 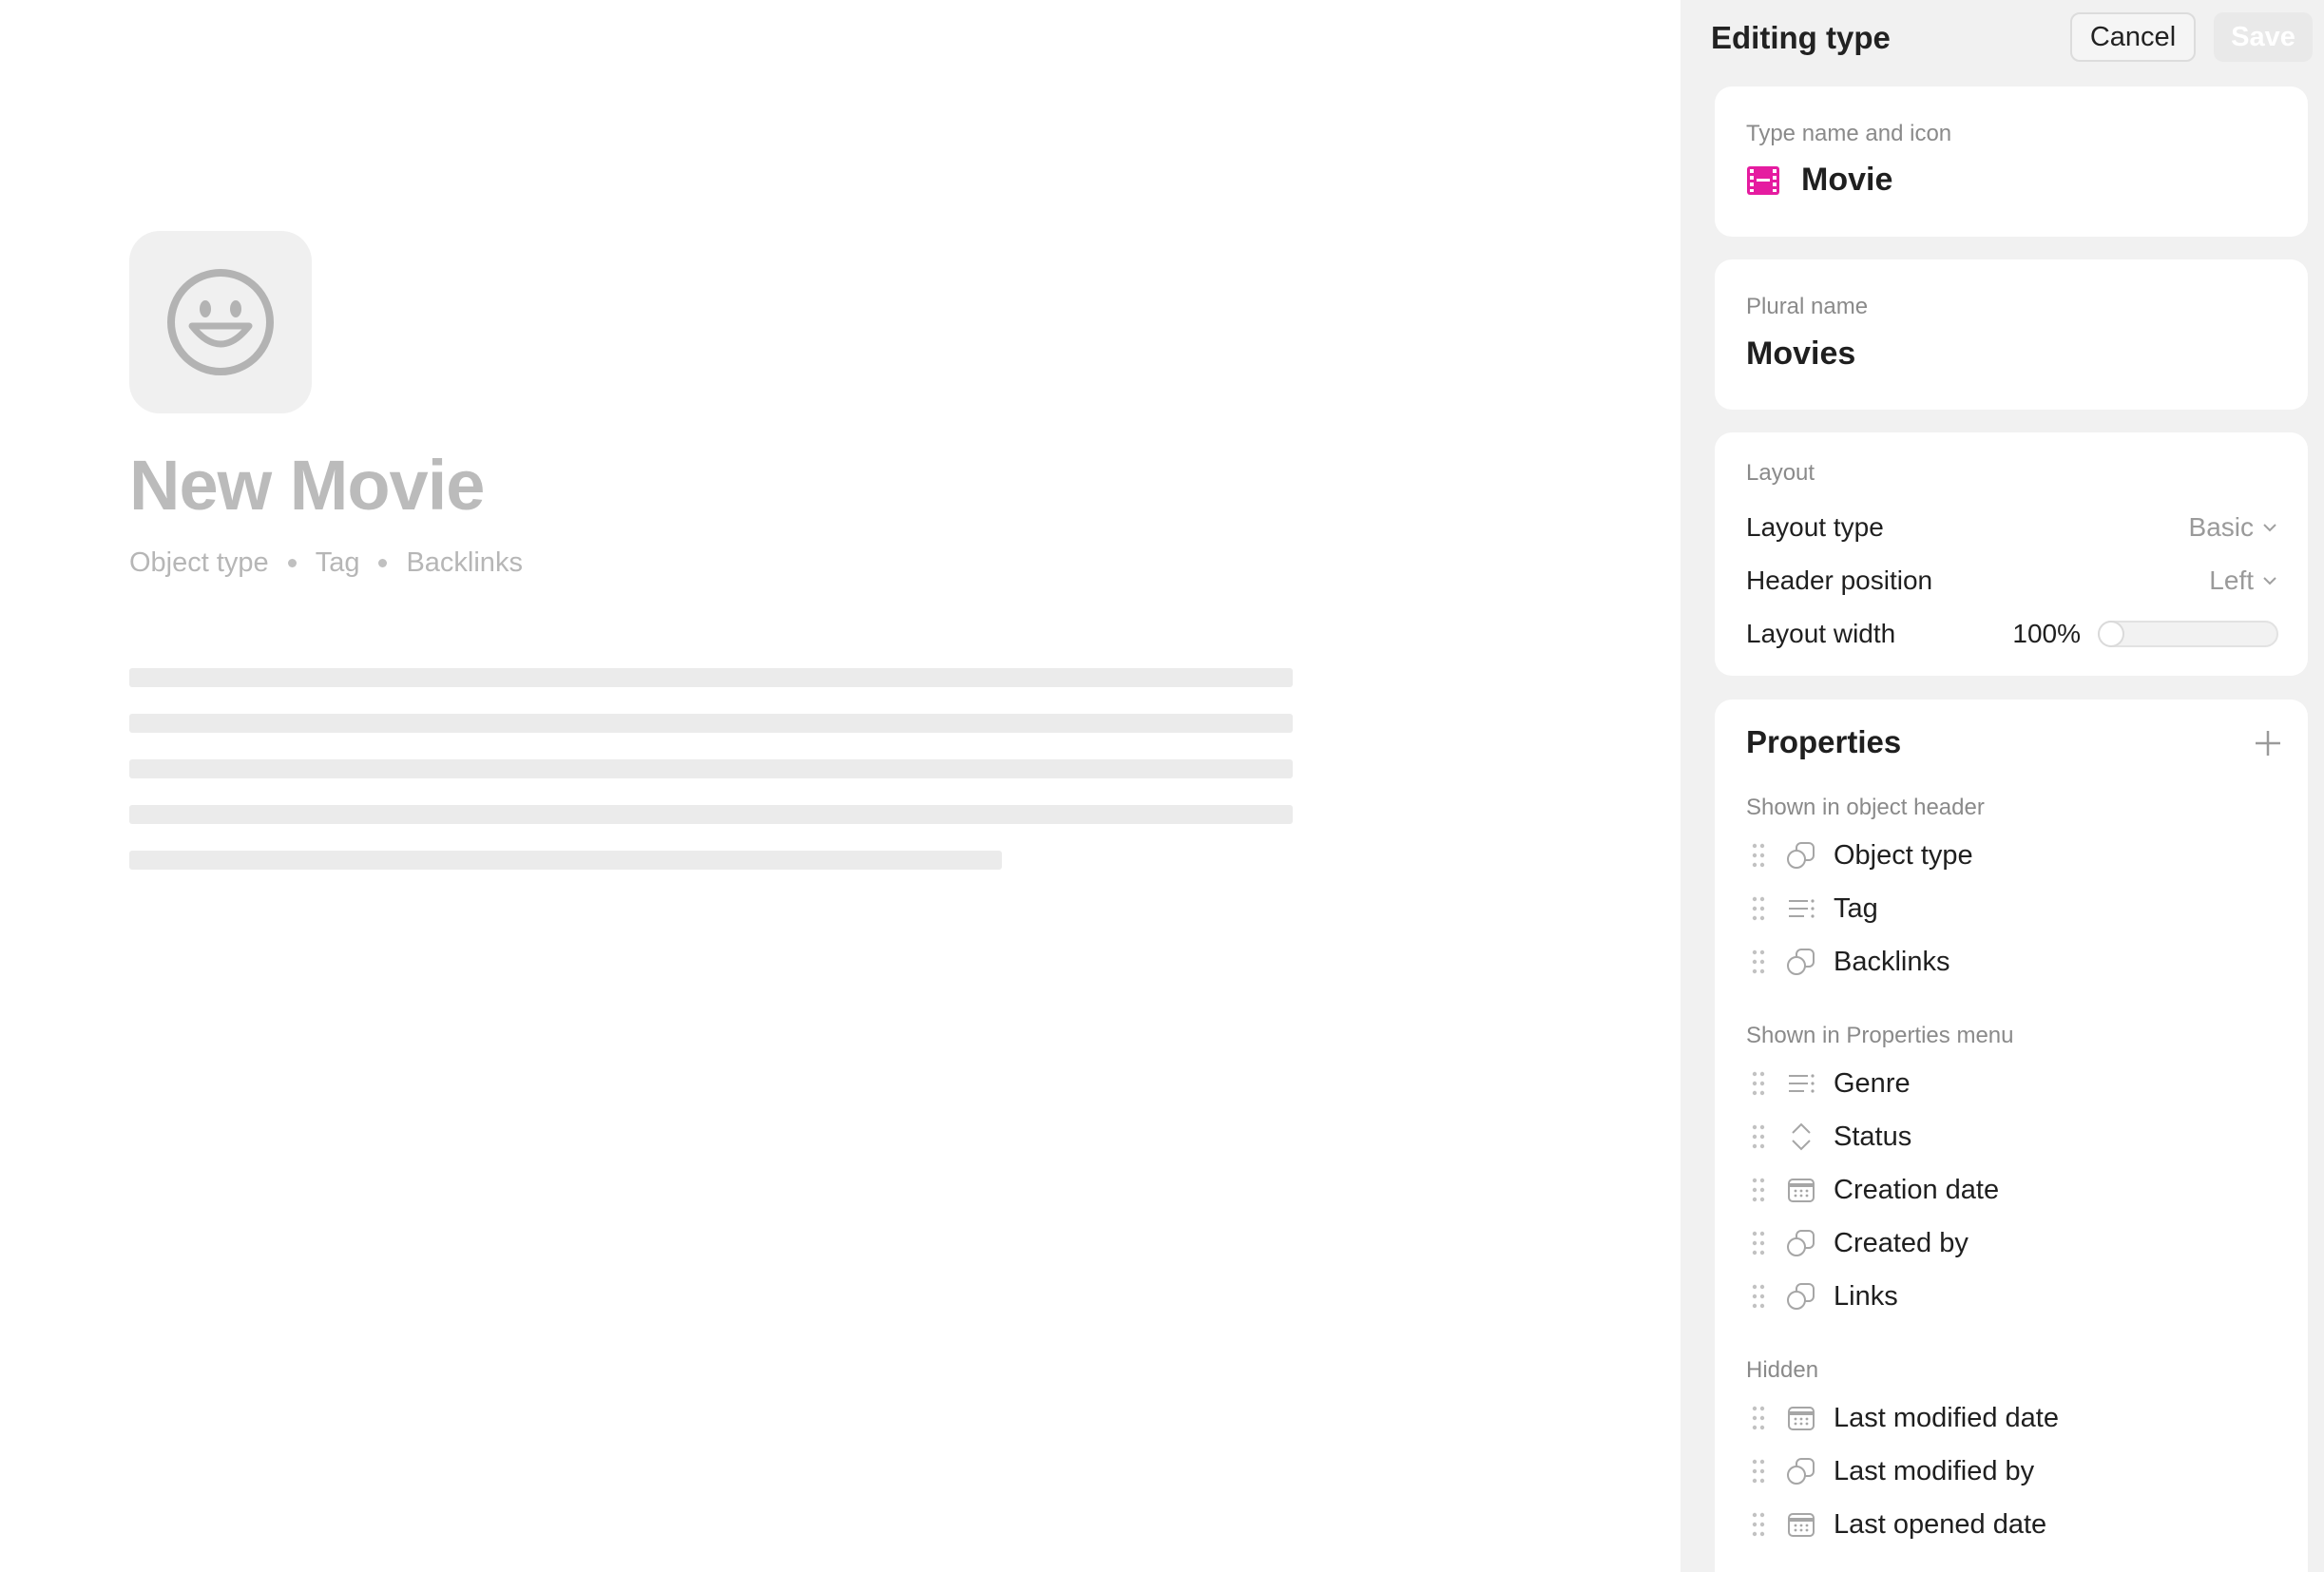 What do you see at coordinates (1892, 961) in the screenshot?
I see `property-name: Backlinks` at bounding box center [1892, 961].